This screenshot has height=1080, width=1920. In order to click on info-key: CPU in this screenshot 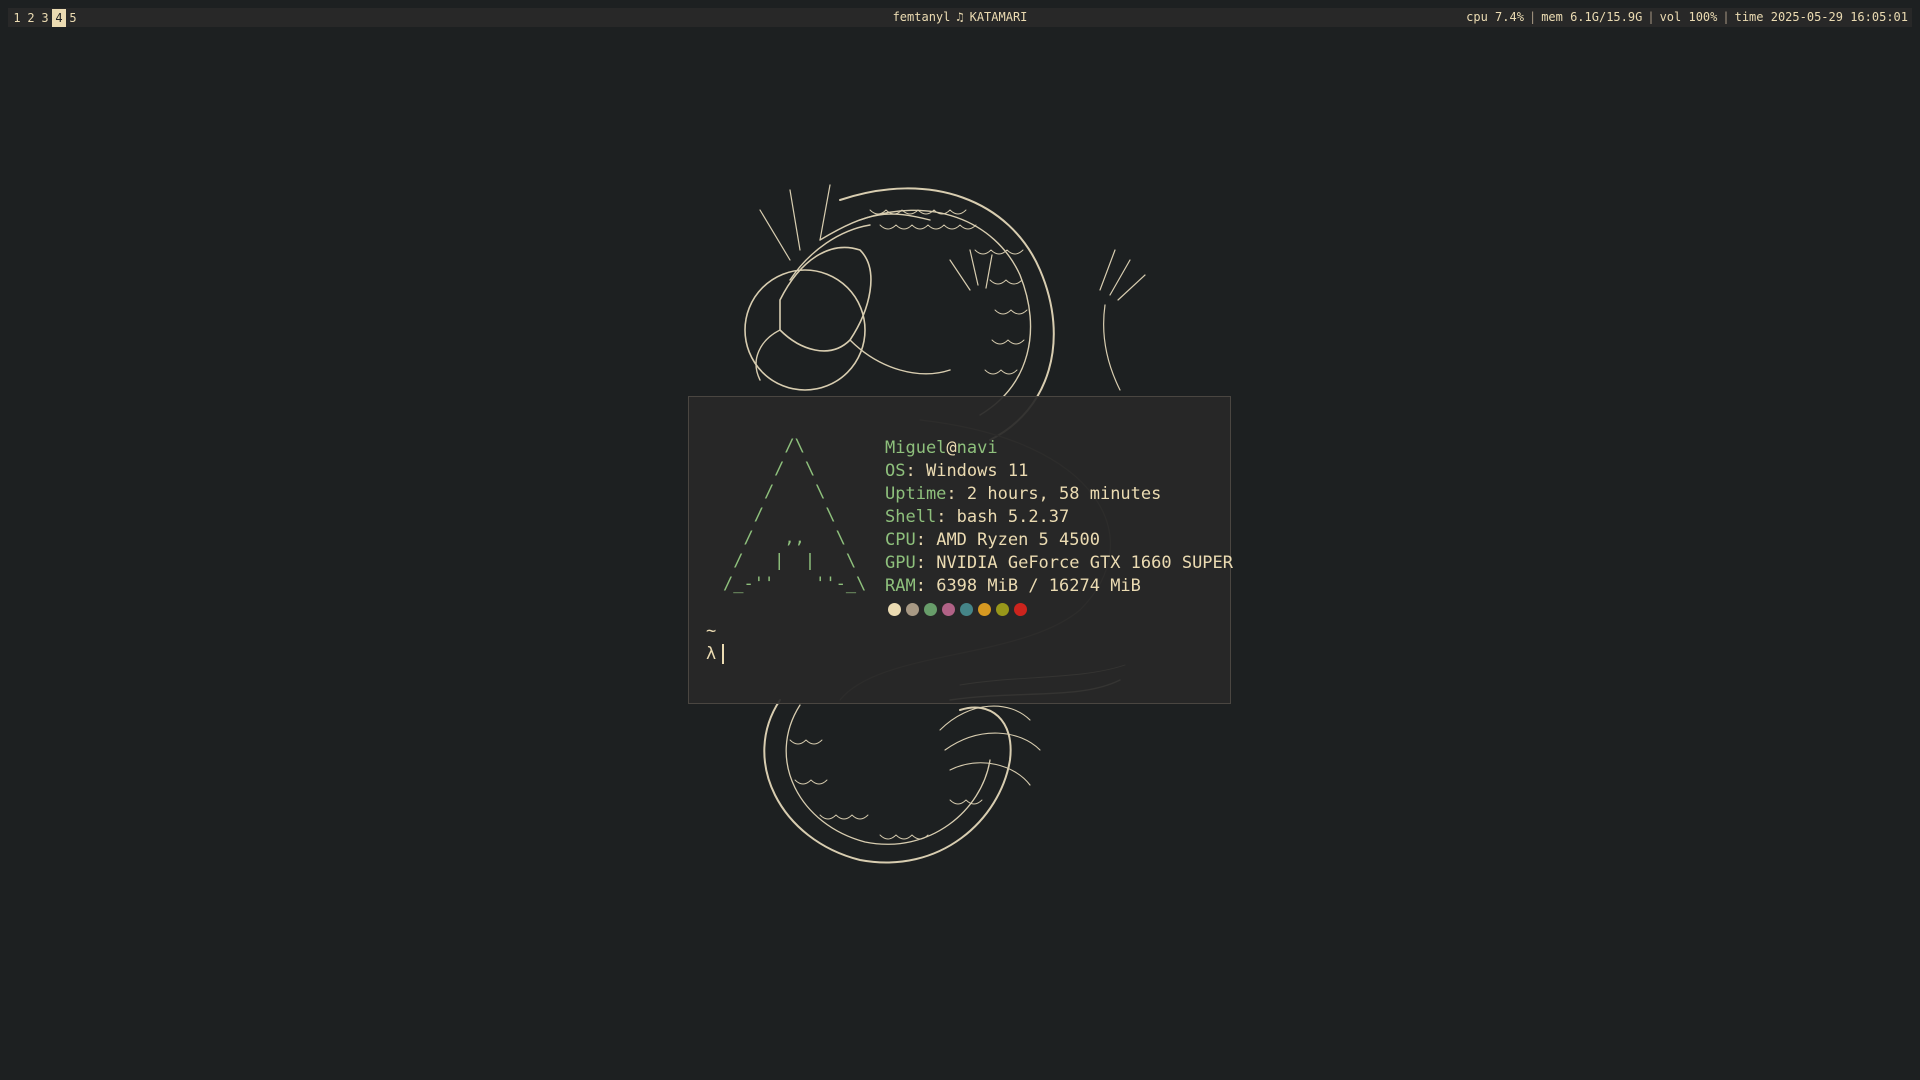, I will do `click(900, 540)`.